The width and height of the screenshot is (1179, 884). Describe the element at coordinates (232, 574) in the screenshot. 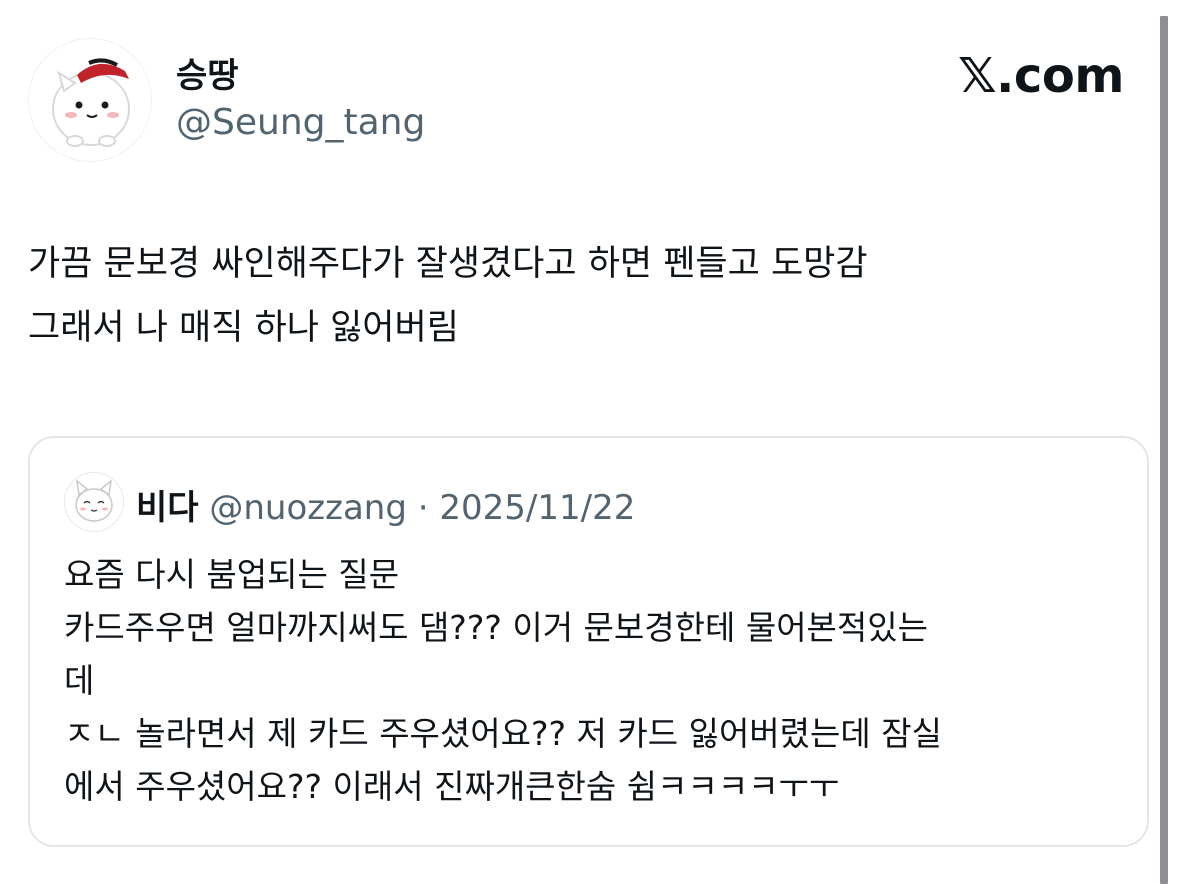

I see `quote-line: 요즘 다시 붐업되는 질문` at that location.